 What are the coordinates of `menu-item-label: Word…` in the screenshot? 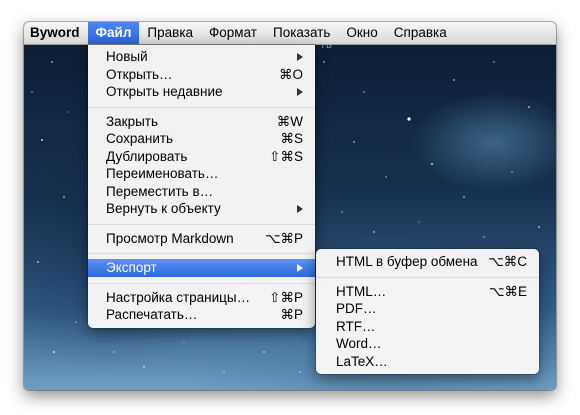 It's located at (359, 343).